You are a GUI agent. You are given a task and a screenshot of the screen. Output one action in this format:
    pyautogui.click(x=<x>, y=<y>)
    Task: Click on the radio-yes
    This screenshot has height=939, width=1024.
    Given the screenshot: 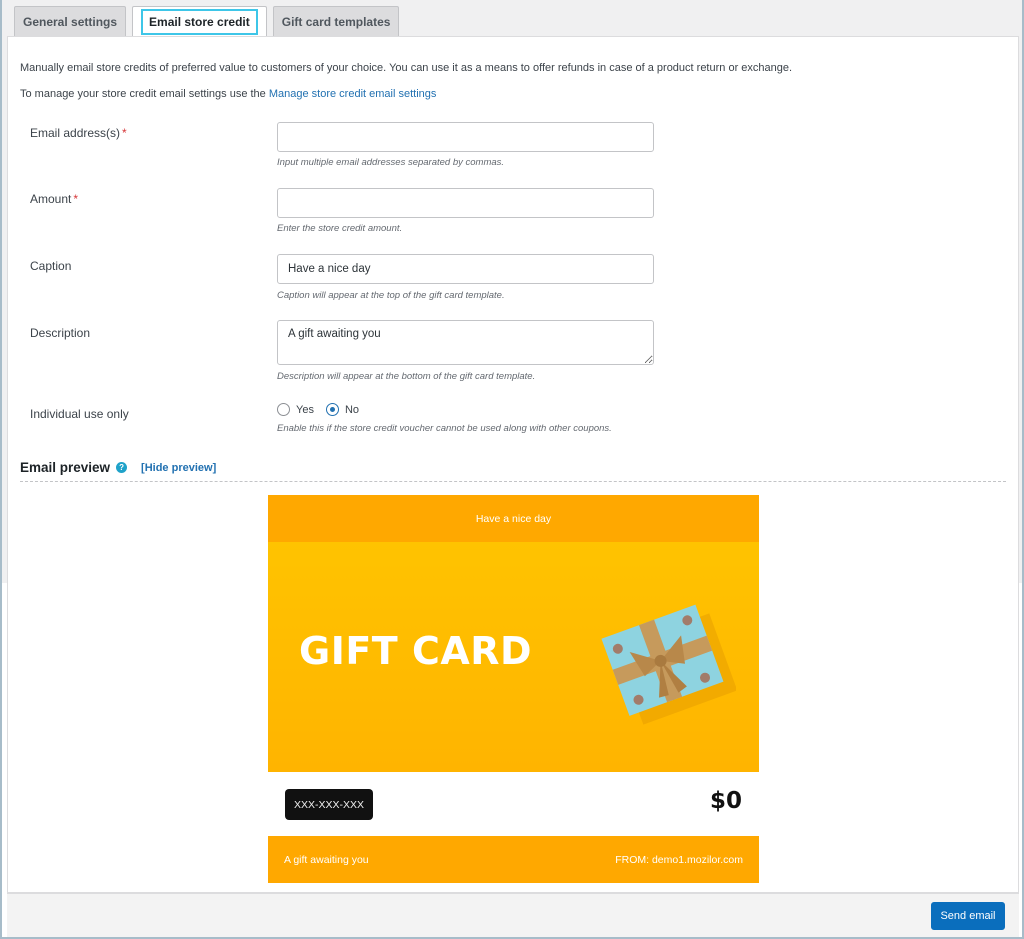 What is the action you would take?
    pyautogui.click(x=283, y=409)
    